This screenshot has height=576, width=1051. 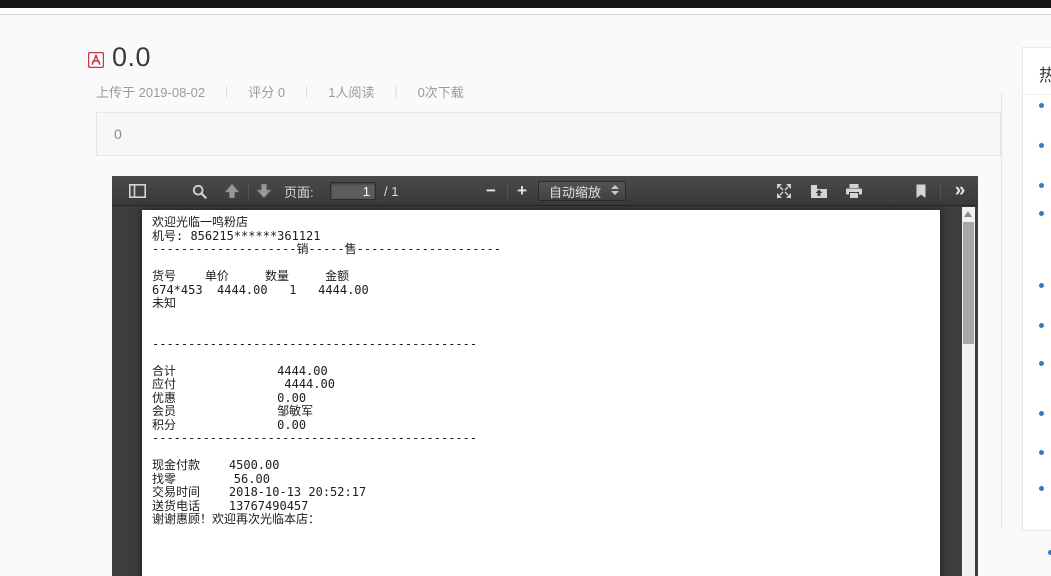 I want to click on download-count: 0次下载, so click(x=440, y=92).